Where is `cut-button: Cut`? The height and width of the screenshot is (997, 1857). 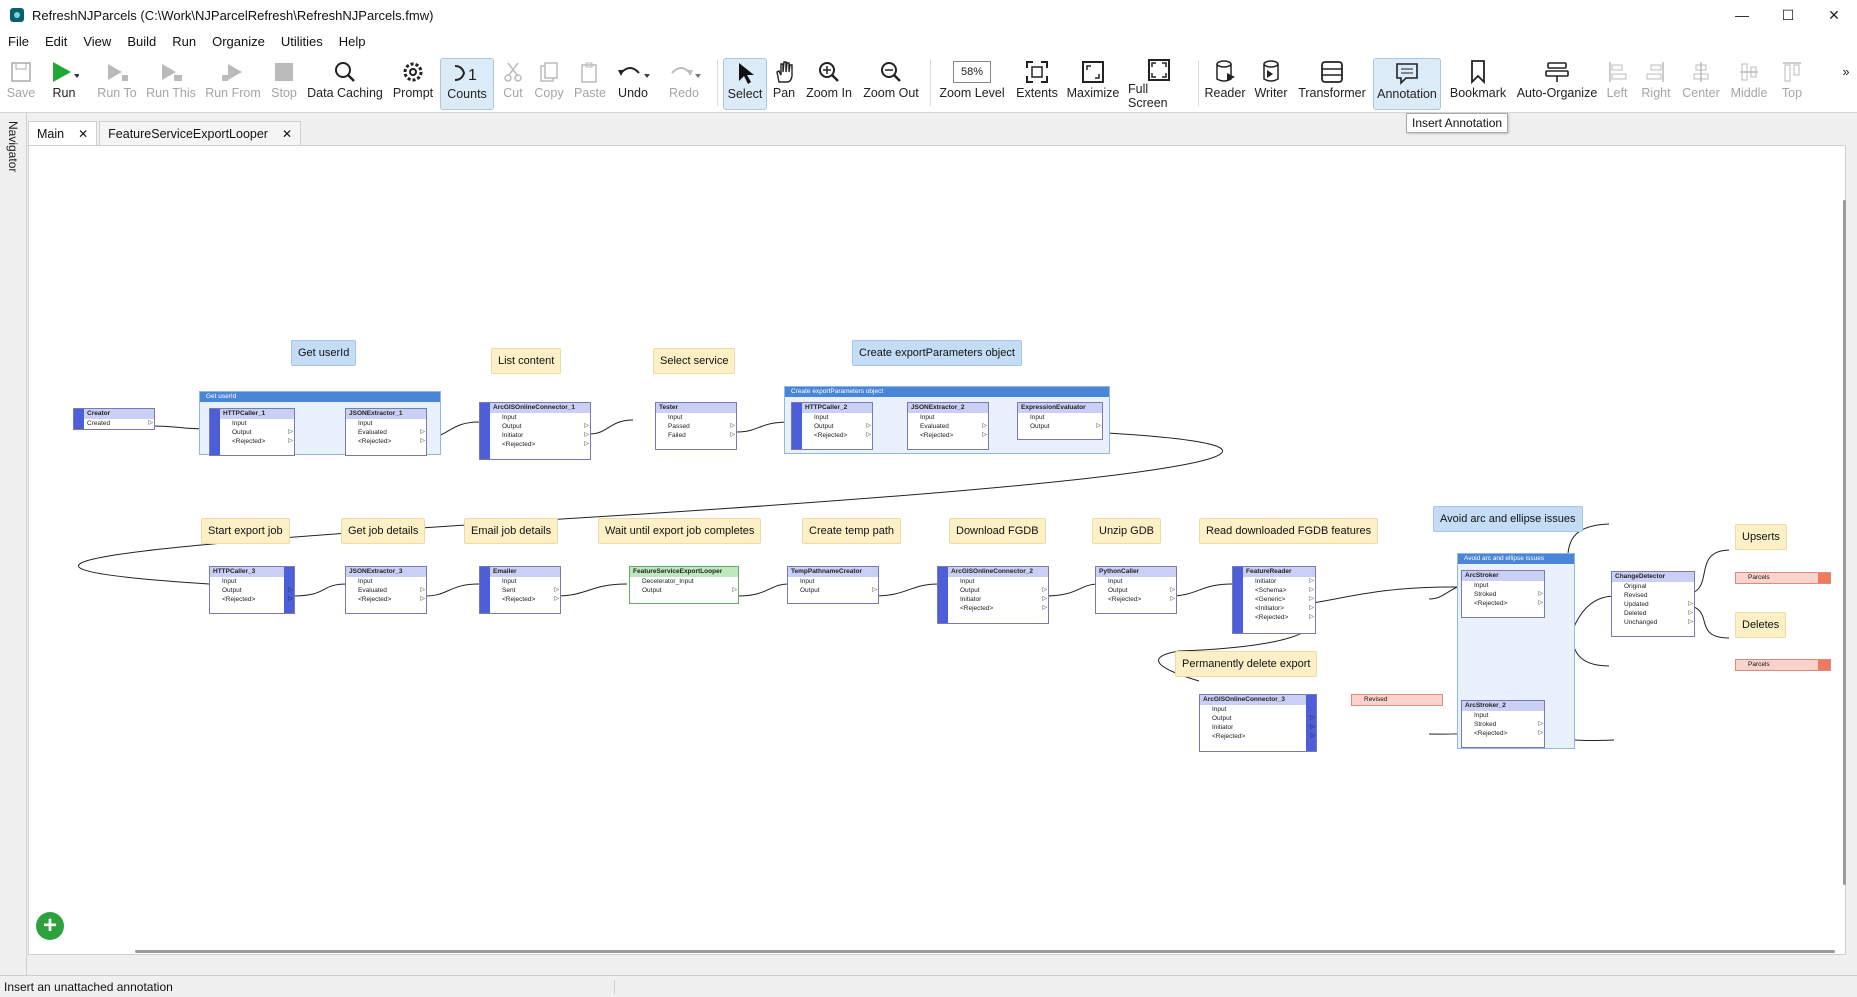
cut-button: Cut is located at coordinates (513, 83).